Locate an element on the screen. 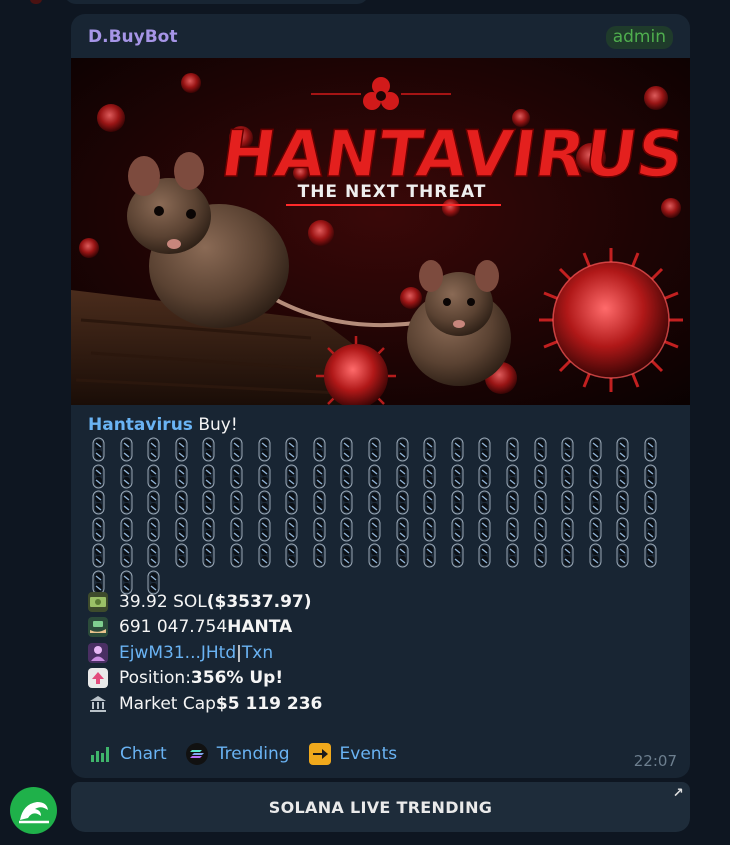 This screenshot has width=730, height=845. user-icon is located at coordinates (98, 652).